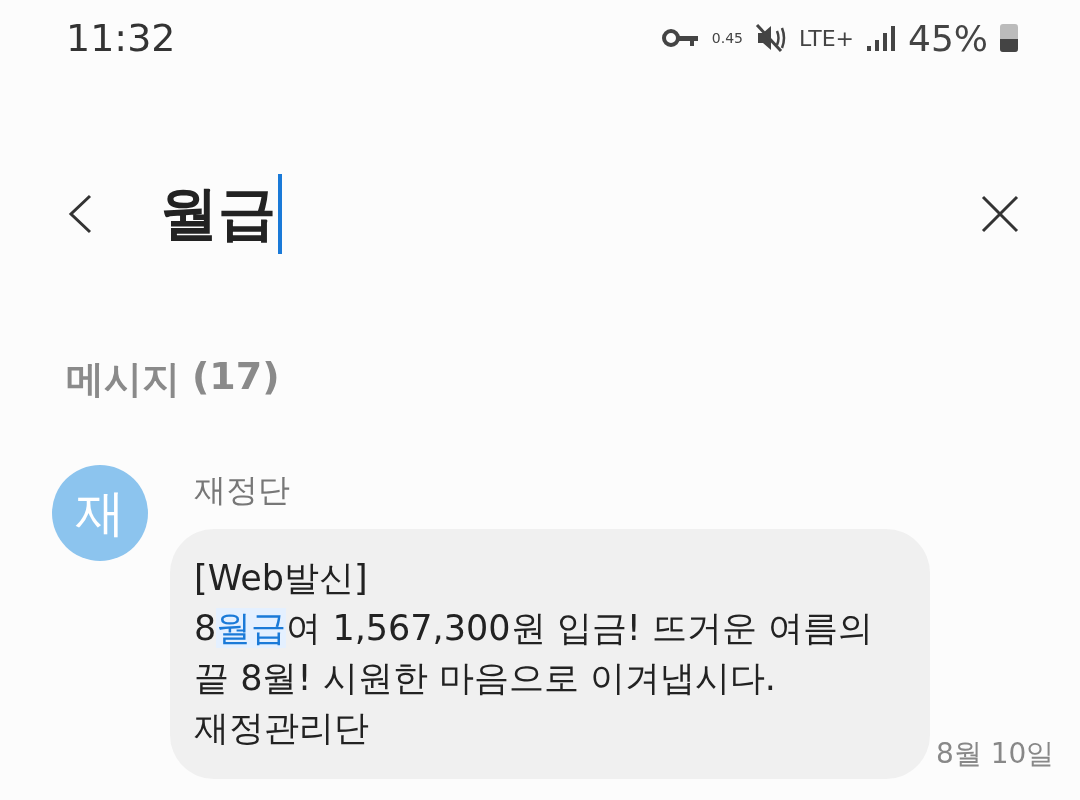 The image size is (1080, 800). Describe the element at coordinates (1000, 214) in the screenshot. I see `close-button` at that location.